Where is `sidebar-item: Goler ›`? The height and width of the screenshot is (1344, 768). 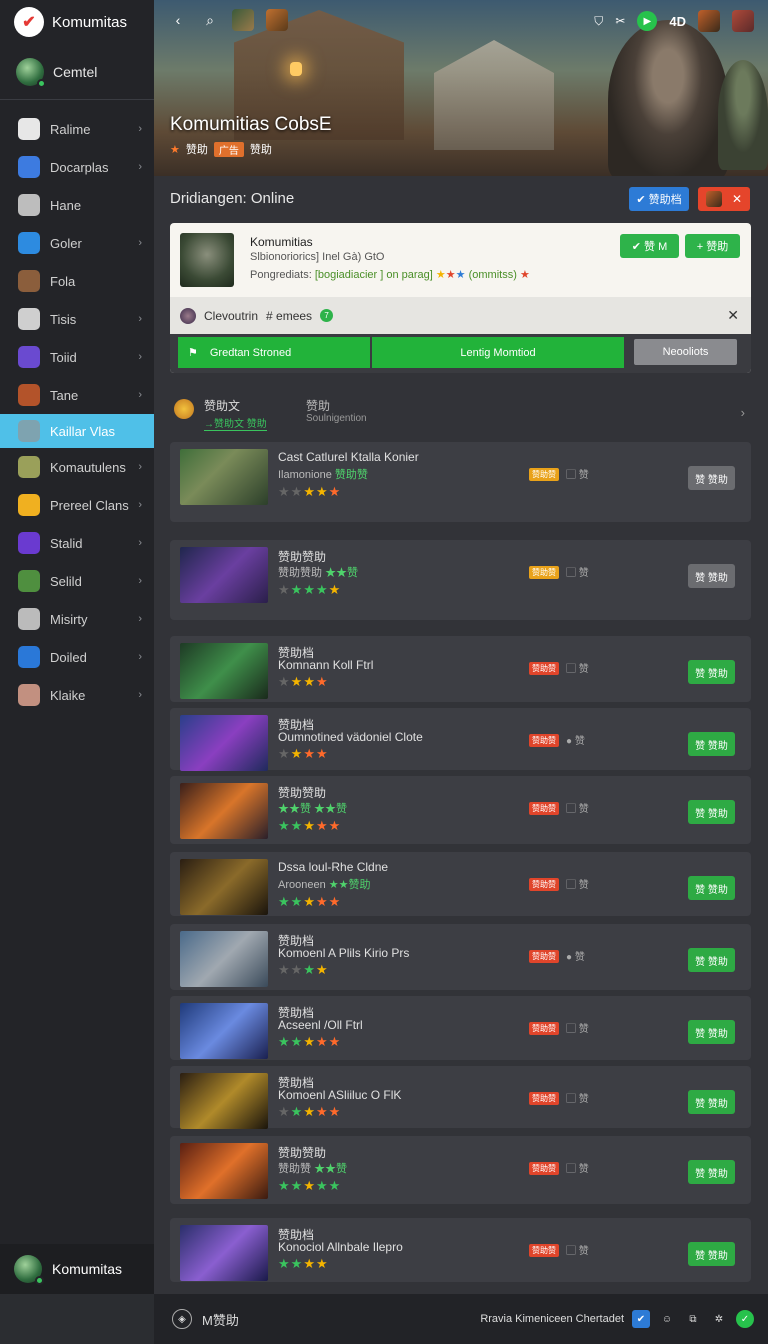
sidebar-item: Goler › is located at coordinates (77, 243).